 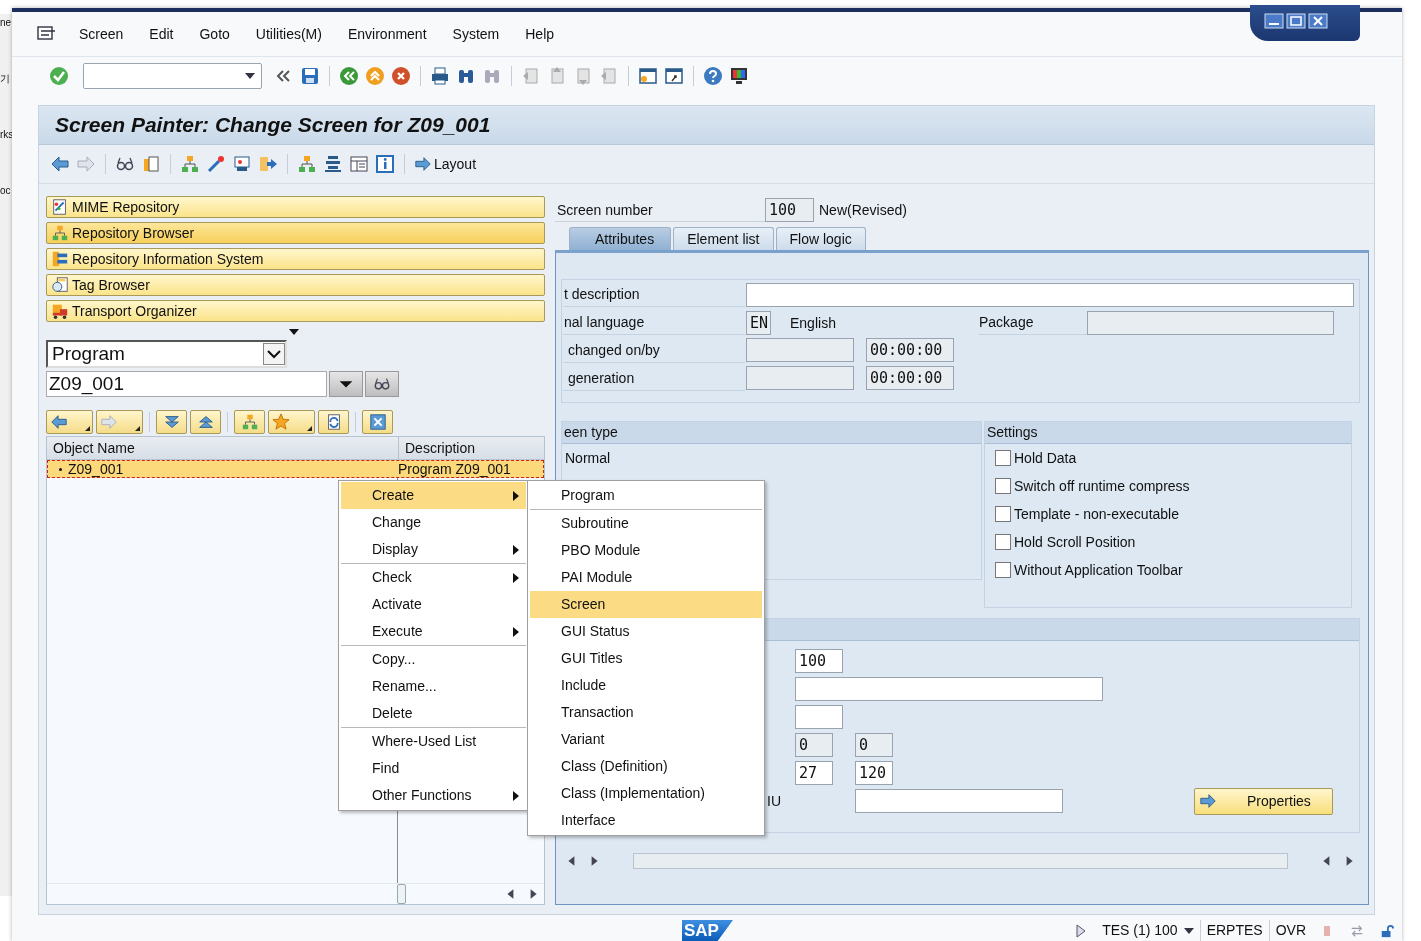 What do you see at coordinates (346, 384) in the screenshot?
I see `dropdown-button` at bounding box center [346, 384].